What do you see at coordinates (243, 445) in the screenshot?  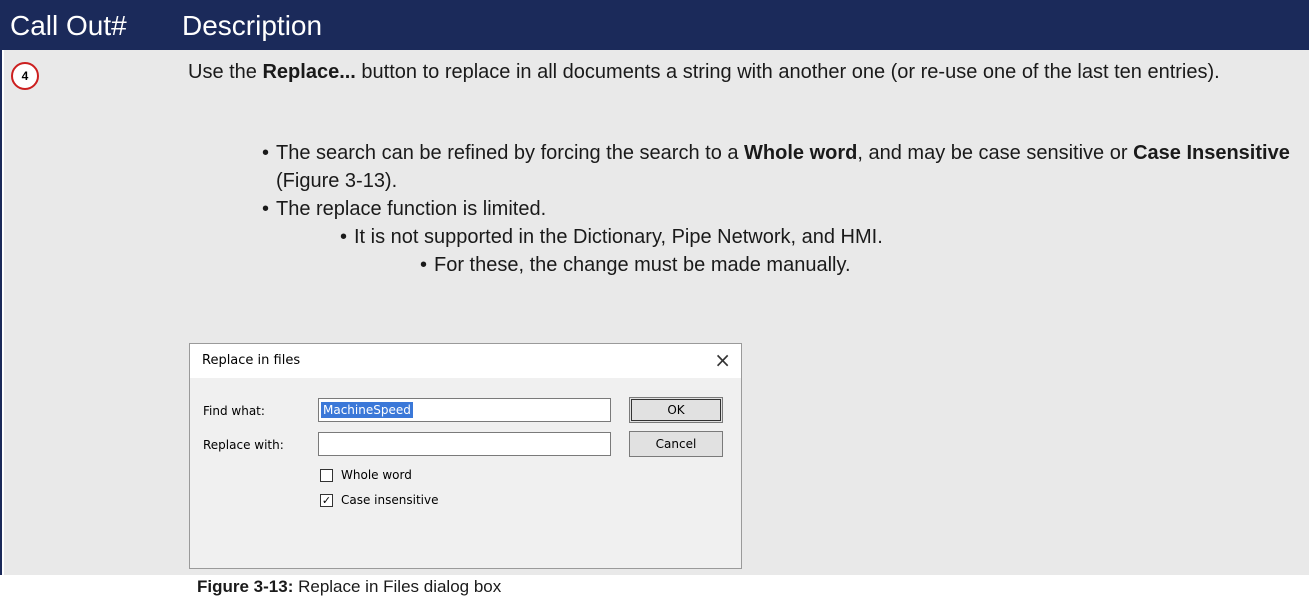 I see `replace-with-label: Replace with:` at bounding box center [243, 445].